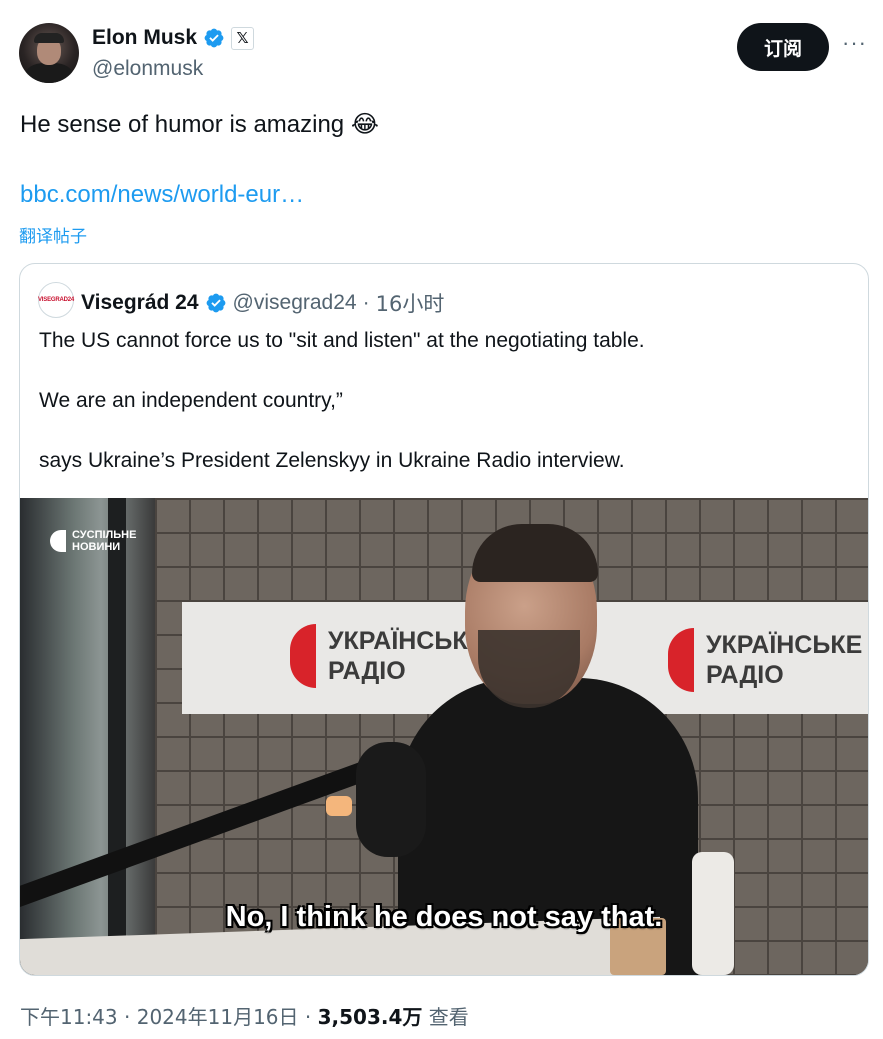  What do you see at coordinates (339, 806) in the screenshot?
I see `microphone-light` at bounding box center [339, 806].